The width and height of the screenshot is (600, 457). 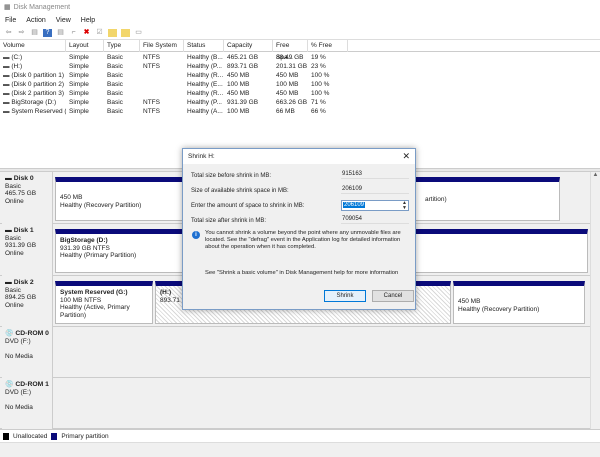 I want to click on back-icon: ⇦, so click(x=8, y=33).